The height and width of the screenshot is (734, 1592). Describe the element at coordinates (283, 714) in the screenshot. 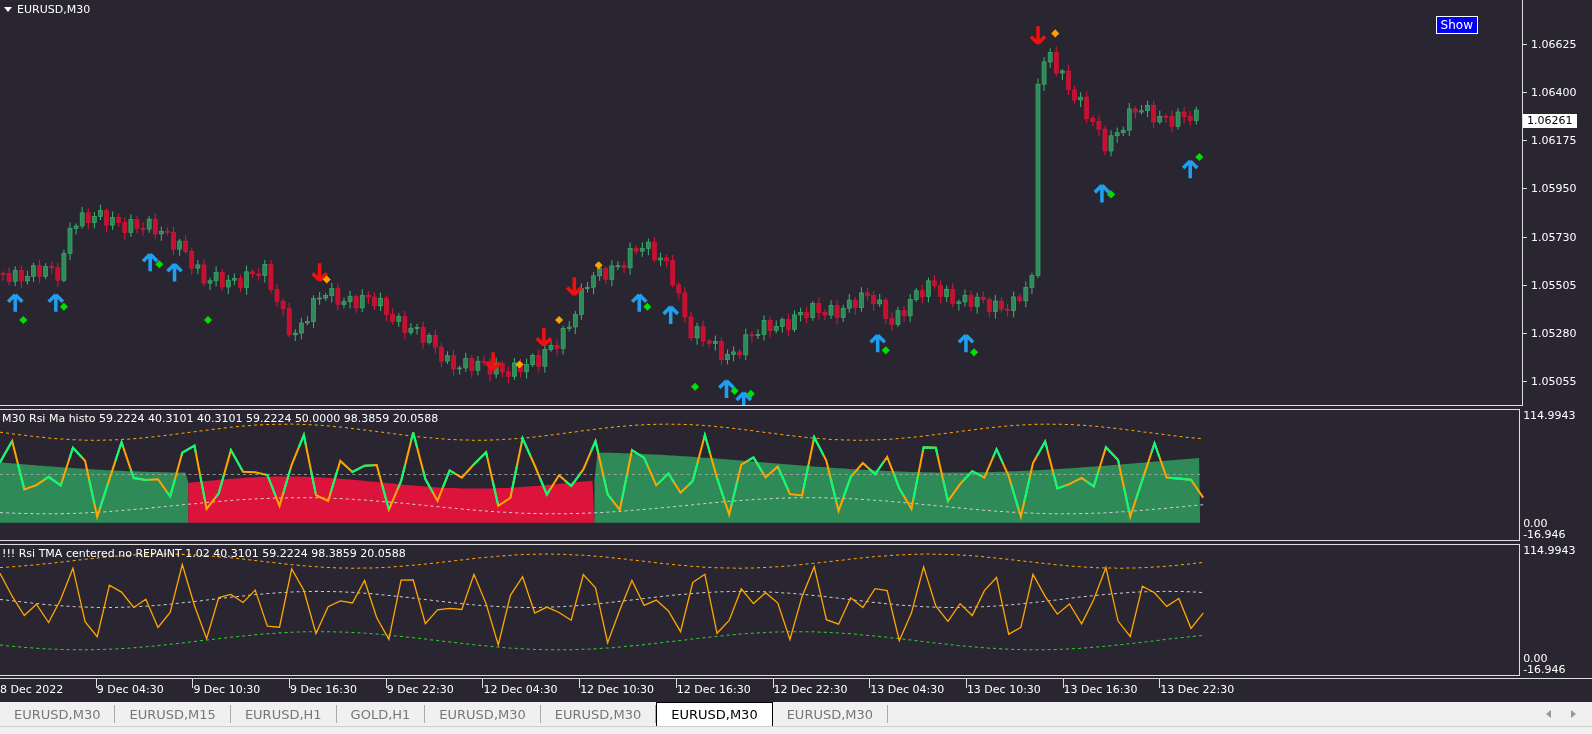

I see `chart-tab: EURUSD,H1` at that location.